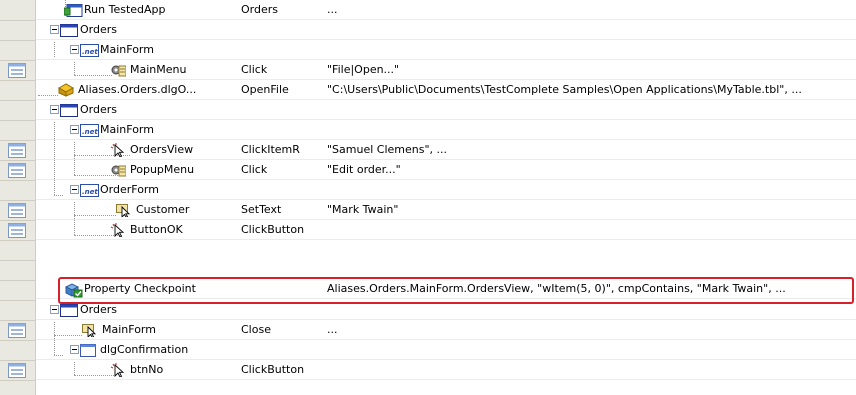 The image size is (856, 395). I want to click on item-operation: Close, so click(256, 329).